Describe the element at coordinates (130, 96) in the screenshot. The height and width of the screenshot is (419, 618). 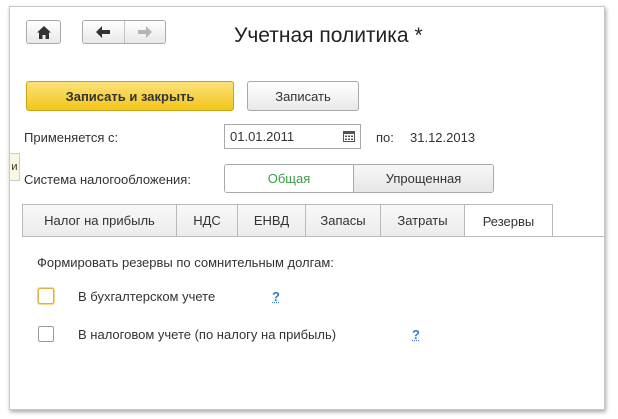
I see `save-and-close-button: Записать и закрыть` at that location.